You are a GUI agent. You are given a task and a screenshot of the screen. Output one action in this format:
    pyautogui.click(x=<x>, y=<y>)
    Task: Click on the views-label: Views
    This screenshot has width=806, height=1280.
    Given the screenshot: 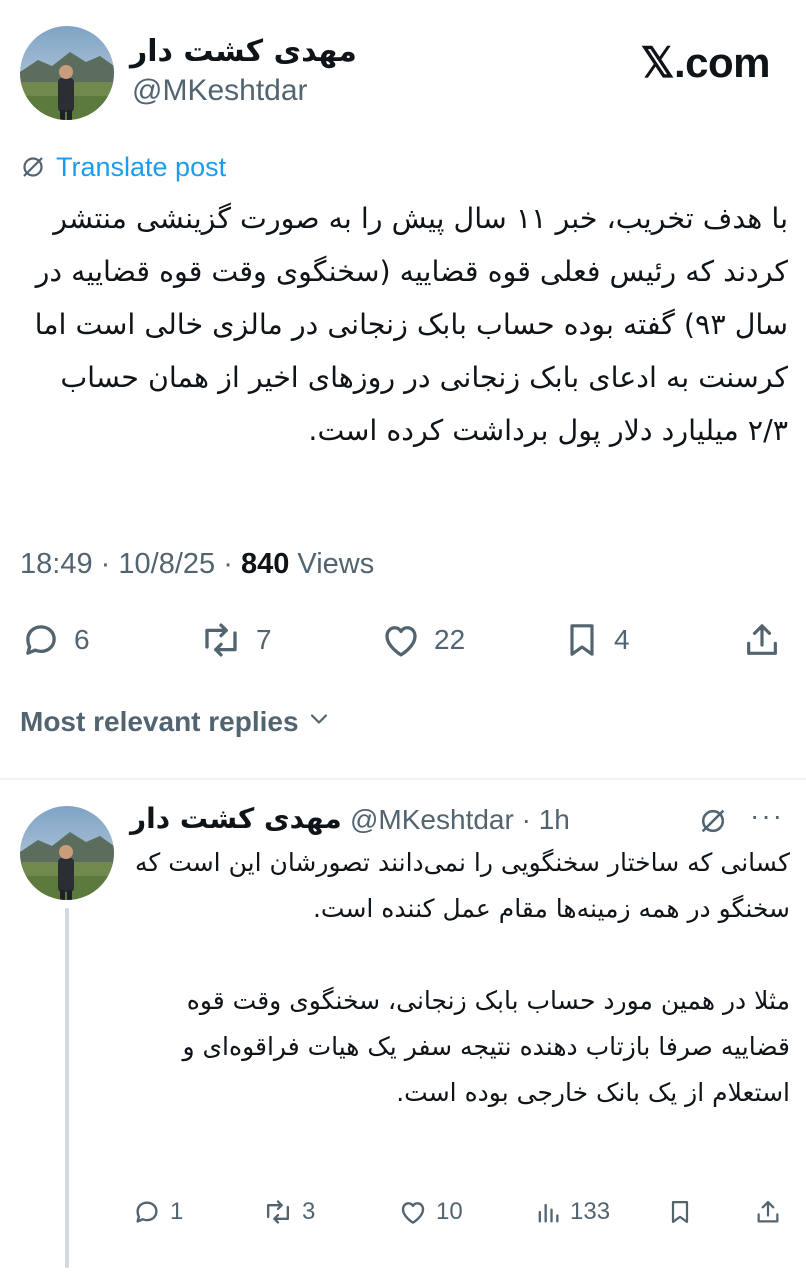 What is the action you would take?
    pyautogui.click(x=336, y=564)
    